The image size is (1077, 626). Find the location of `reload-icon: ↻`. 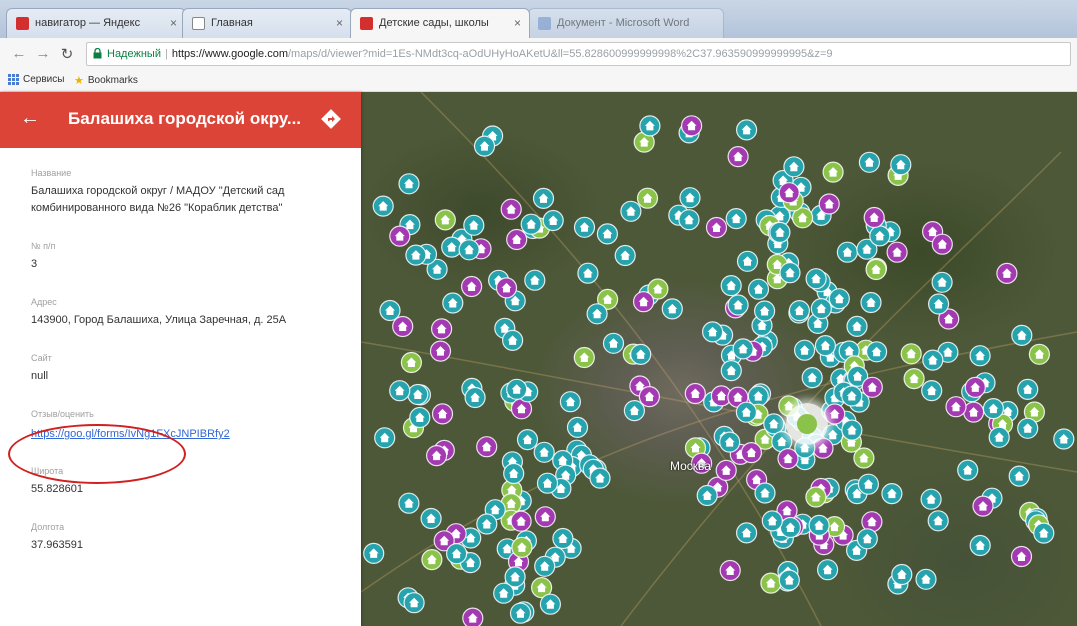

reload-icon: ↻ is located at coordinates (67, 54).